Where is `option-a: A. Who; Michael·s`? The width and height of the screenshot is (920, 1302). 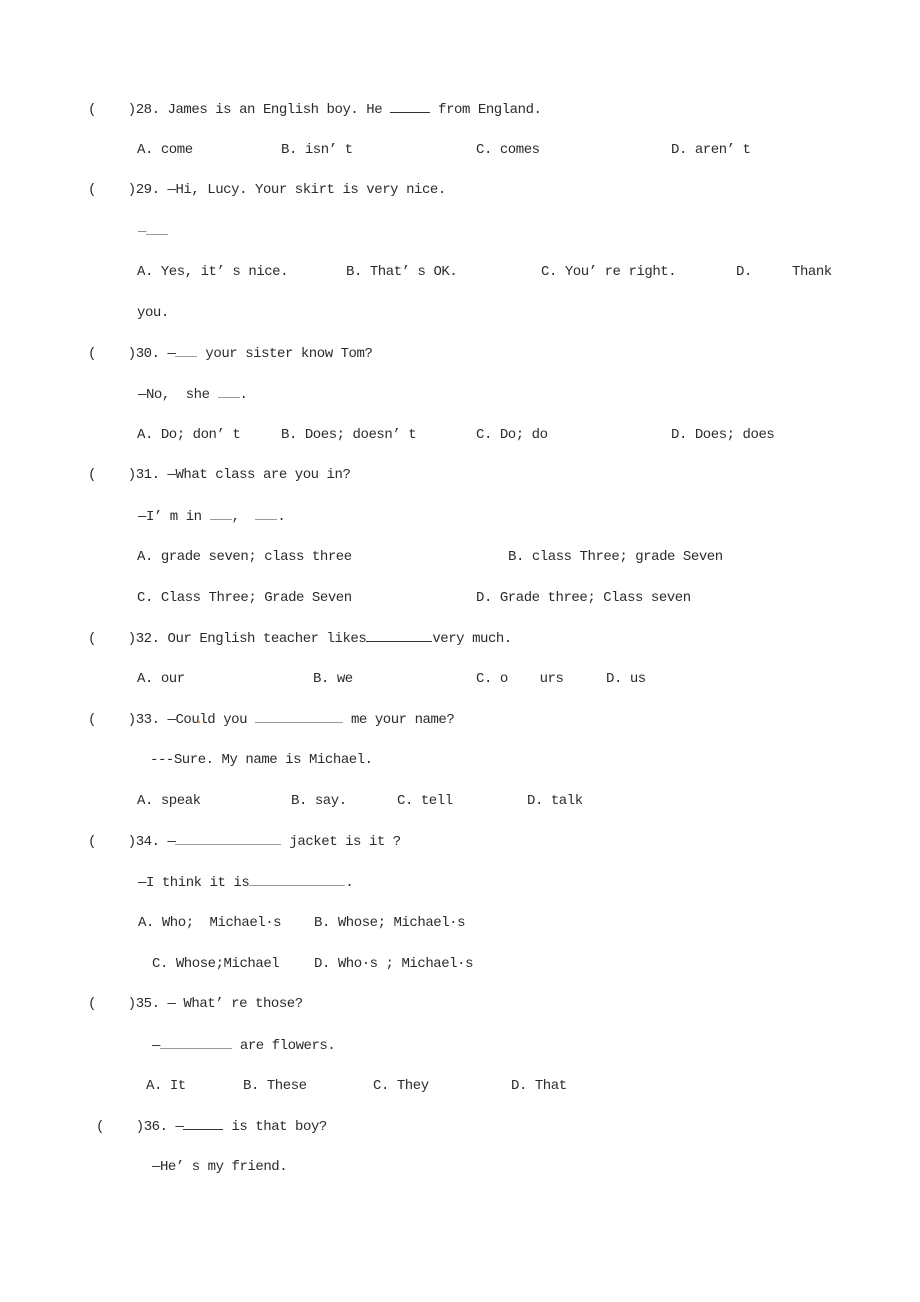
option-a: A. Who; Michael·s is located at coordinates (210, 923).